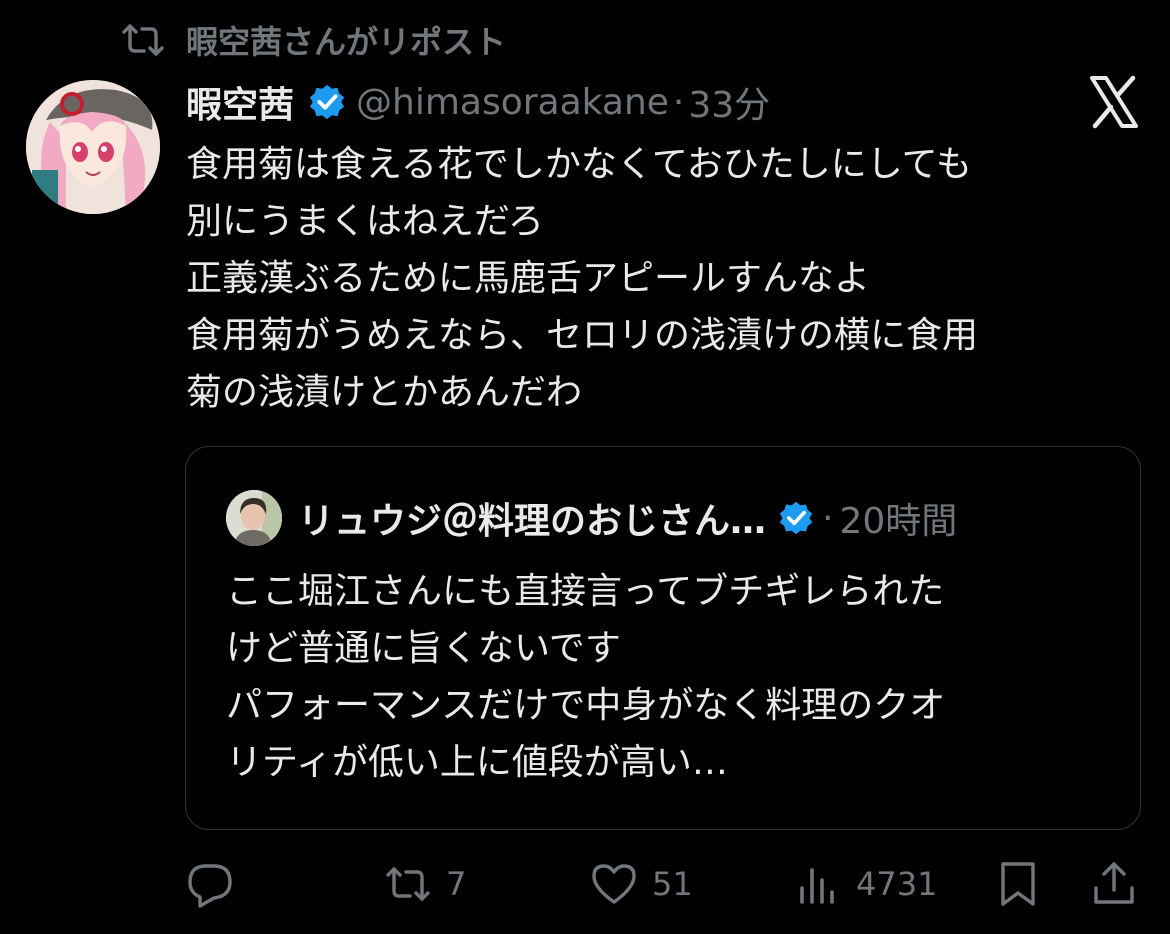 Image resolution: width=1170 pixels, height=934 pixels. I want to click on tweet-header: 暇空茜 @himasoraakane · 33分, so click(478, 102).